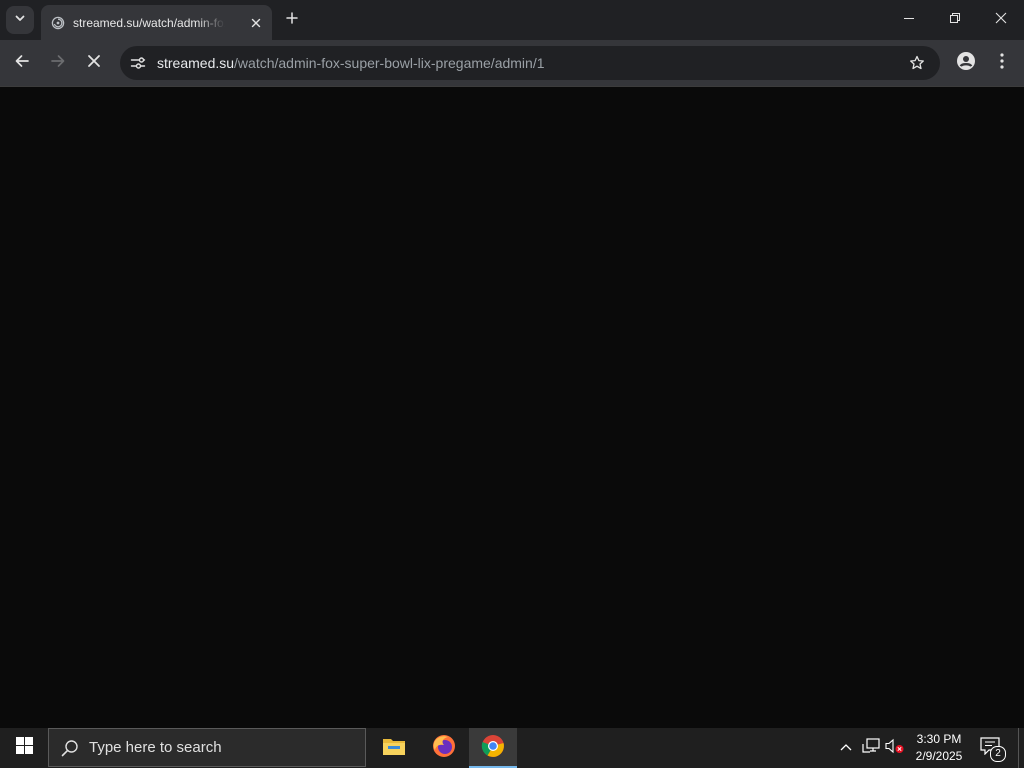 Image resolution: width=1024 pixels, height=768 pixels. I want to click on arrow-left-icon, so click(22, 63).